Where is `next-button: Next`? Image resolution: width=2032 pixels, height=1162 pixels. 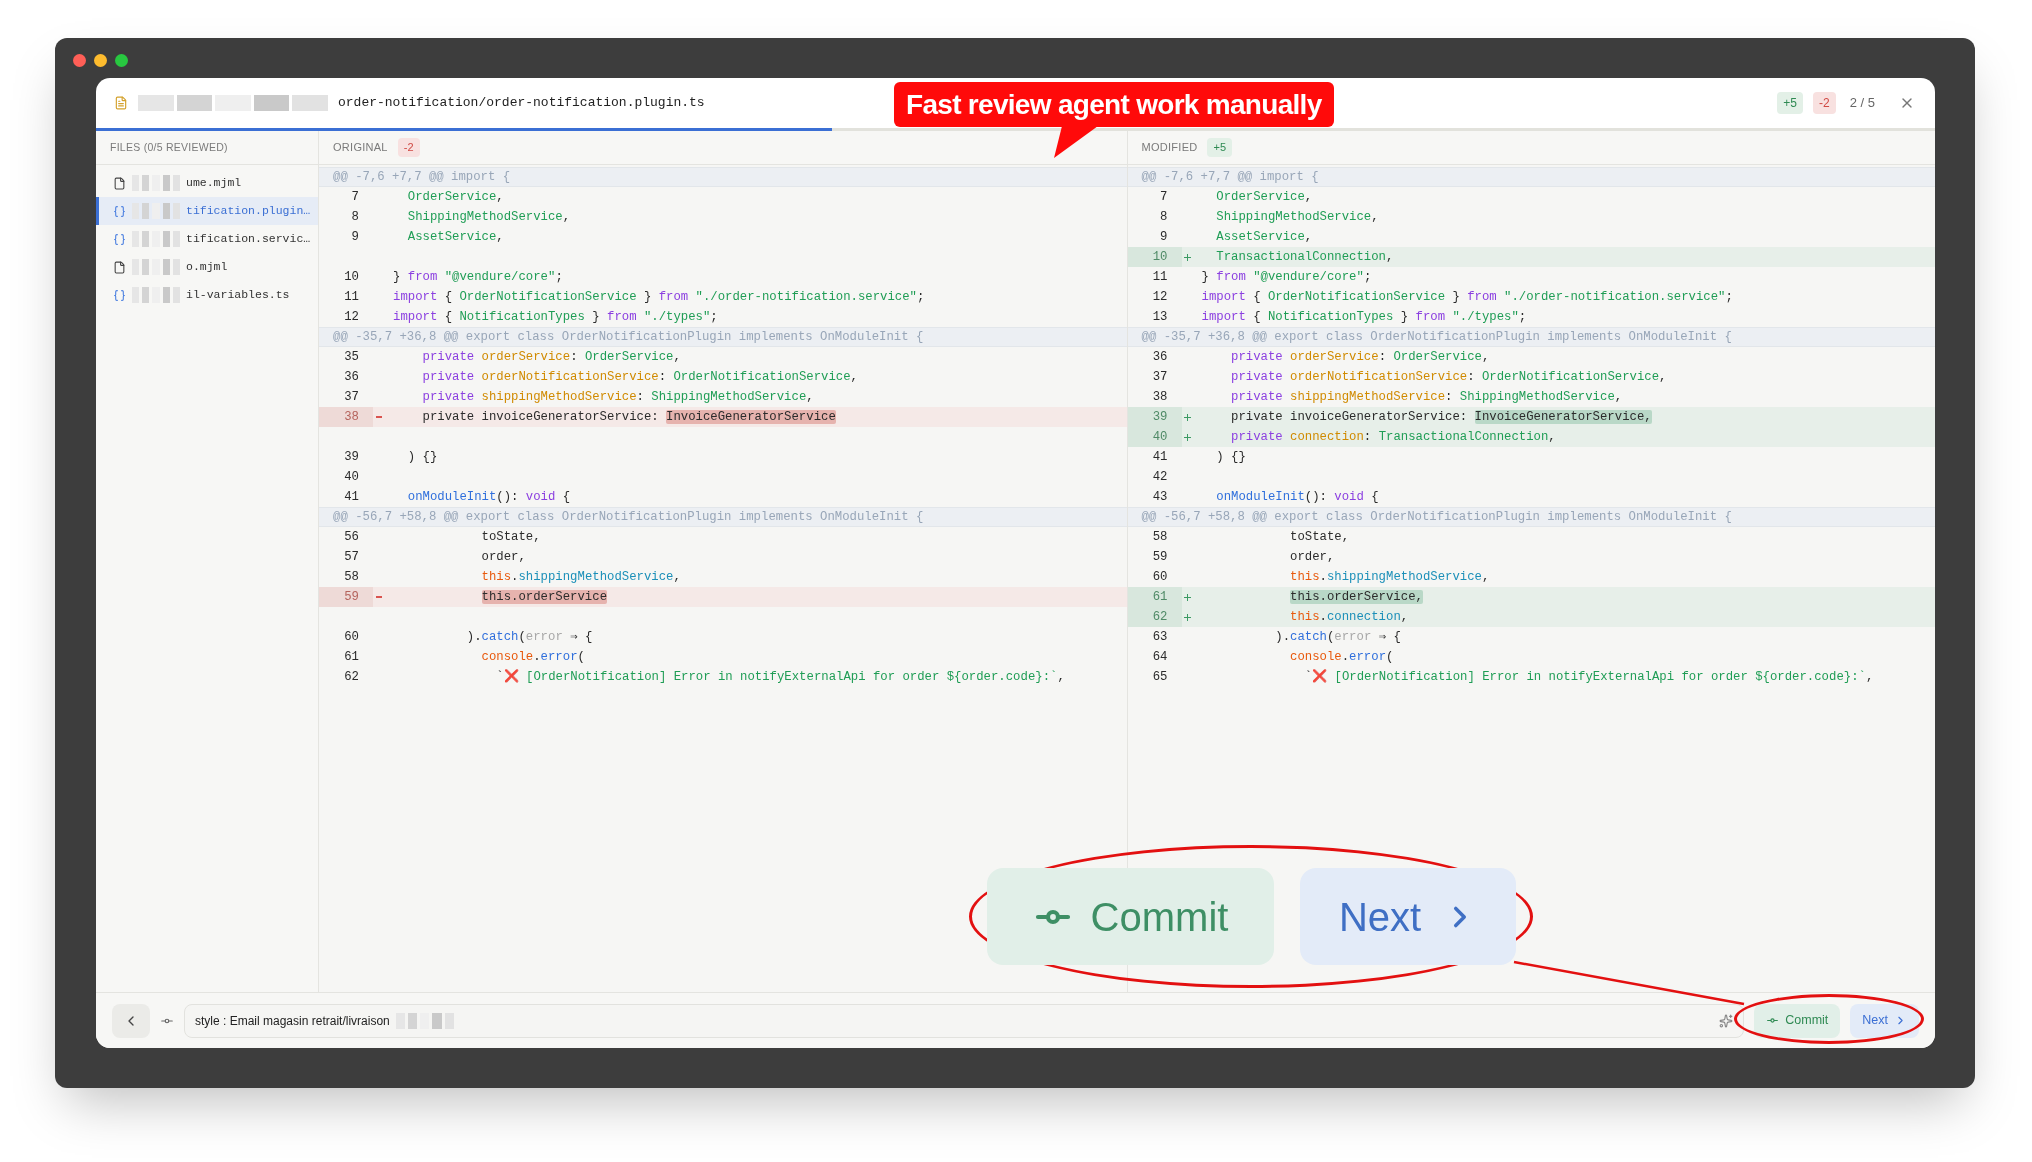
next-button: Next is located at coordinates (1884, 1020).